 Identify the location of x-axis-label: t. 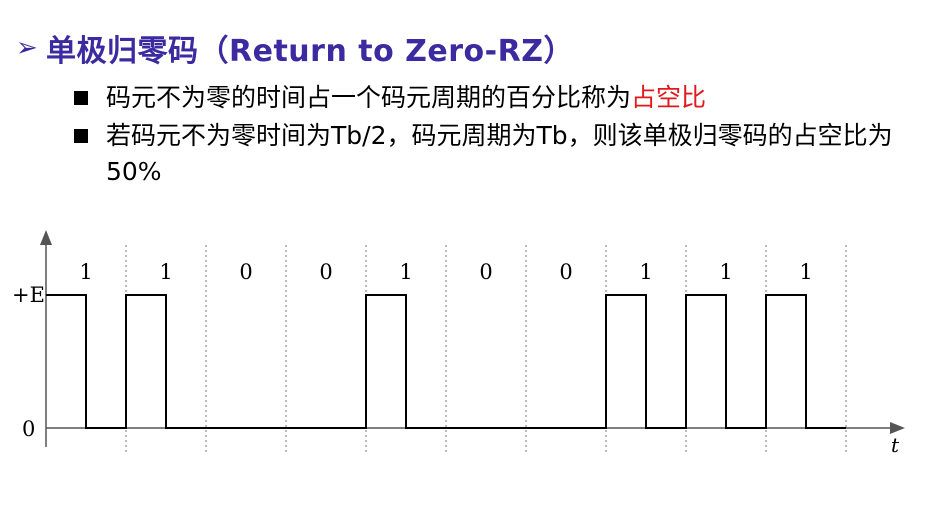
(895, 445).